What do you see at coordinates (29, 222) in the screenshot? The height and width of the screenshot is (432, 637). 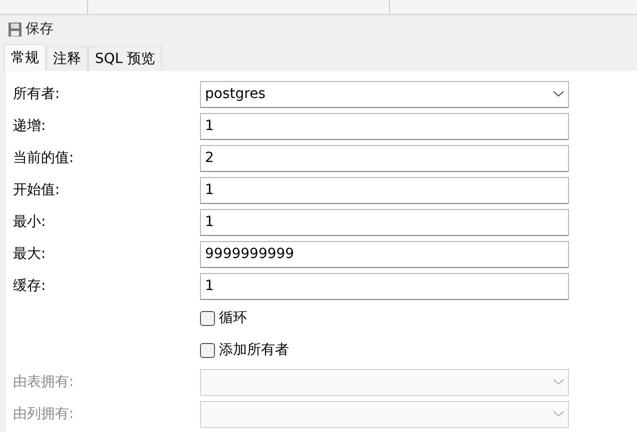 I see `field-label: 最小:` at bounding box center [29, 222].